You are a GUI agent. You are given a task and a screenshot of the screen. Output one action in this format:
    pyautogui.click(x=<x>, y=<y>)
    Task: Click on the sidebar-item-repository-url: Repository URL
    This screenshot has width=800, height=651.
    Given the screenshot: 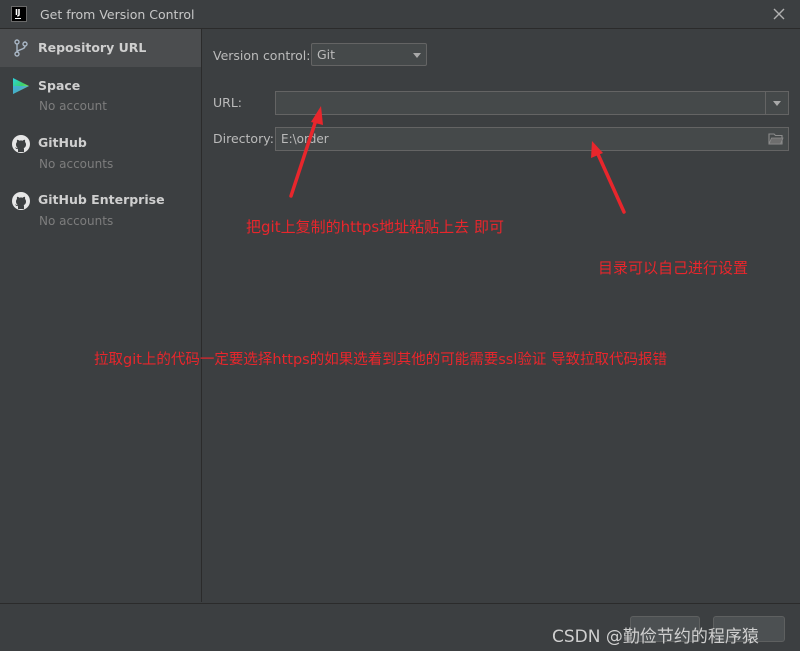 What is the action you would take?
    pyautogui.click(x=100, y=48)
    